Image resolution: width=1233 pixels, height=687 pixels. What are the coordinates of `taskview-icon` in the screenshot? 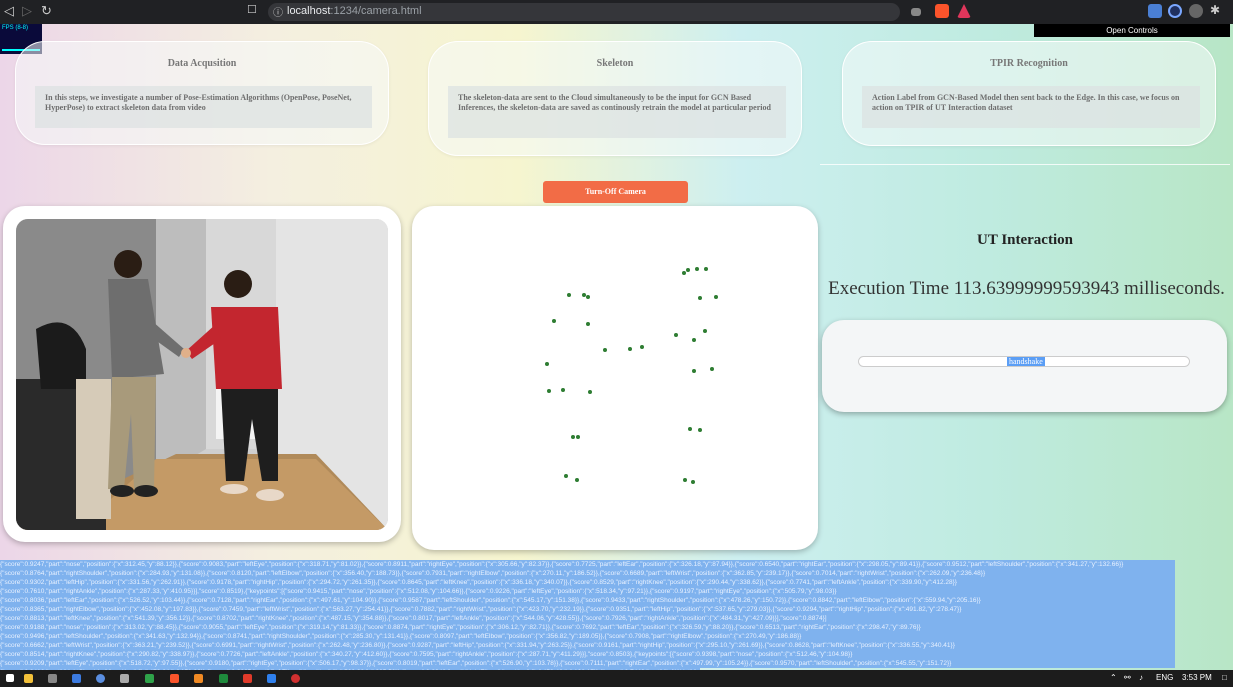 It's located at (52, 678).